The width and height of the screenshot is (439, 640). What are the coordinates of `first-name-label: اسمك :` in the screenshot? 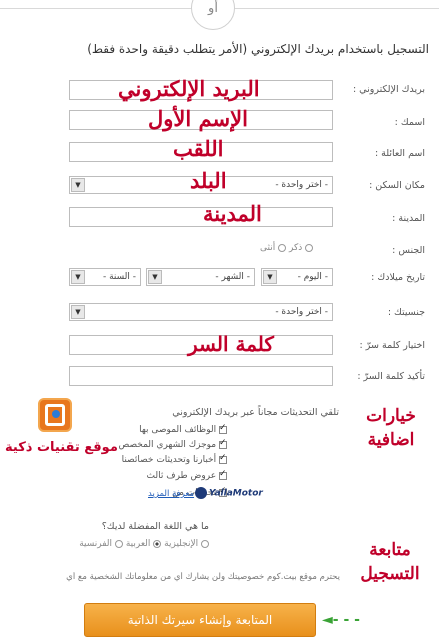 It's located at (409, 122).